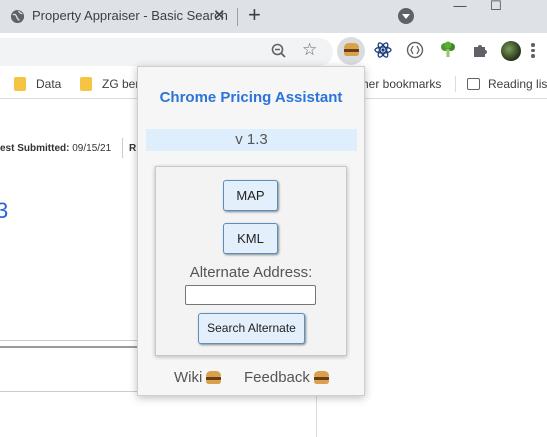  I want to click on burger-extension-icon, so click(351, 50).